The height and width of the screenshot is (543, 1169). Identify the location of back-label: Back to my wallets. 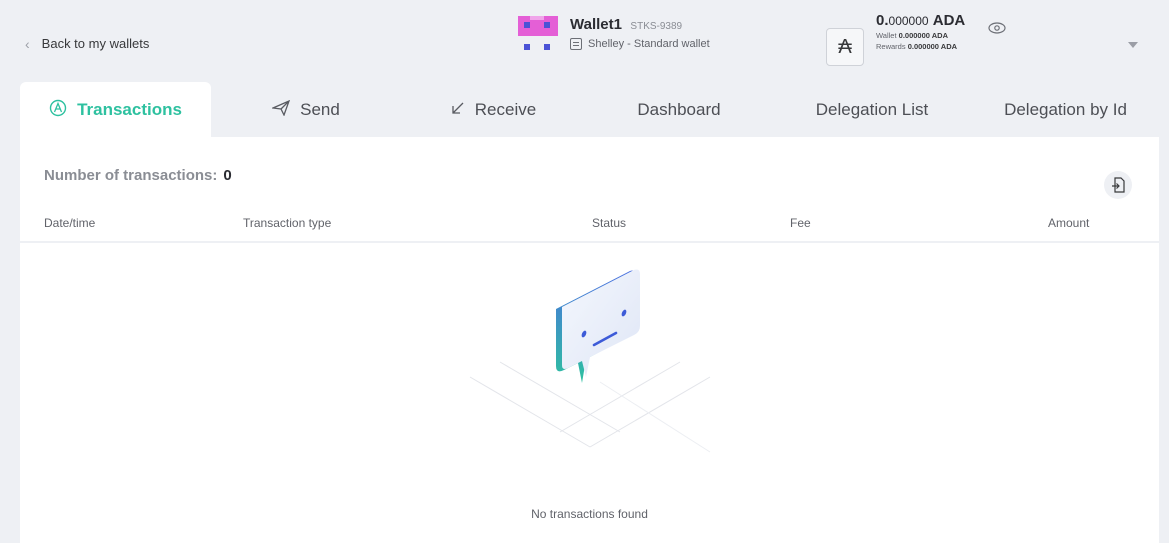
(95, 43).